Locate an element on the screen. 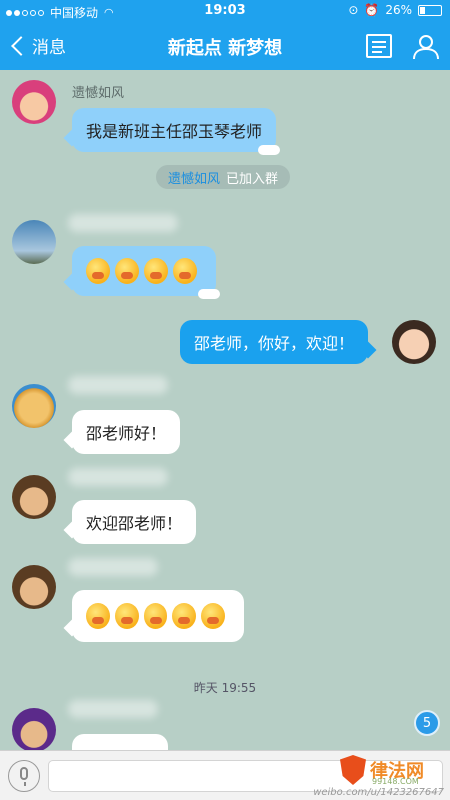  time-divider: 昨天 19:55 is located at coordinates (225, 688).